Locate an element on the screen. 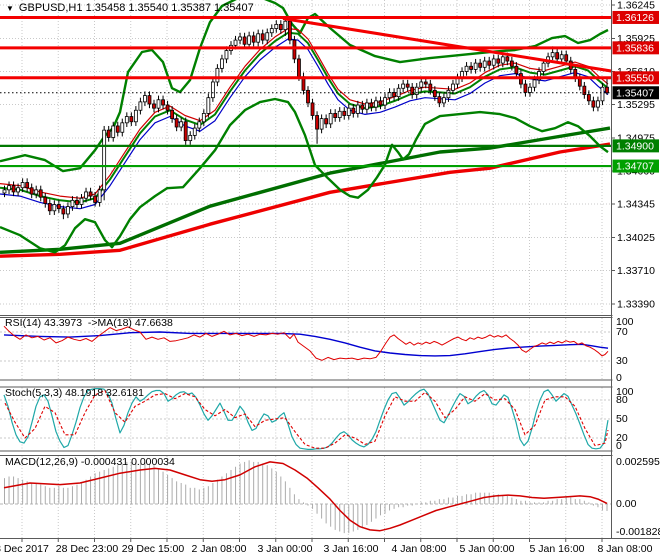 Image resolution: width=660 pixels, height=560 pixels. svg-text: 1.35550 is located at coordinates (635, 78).